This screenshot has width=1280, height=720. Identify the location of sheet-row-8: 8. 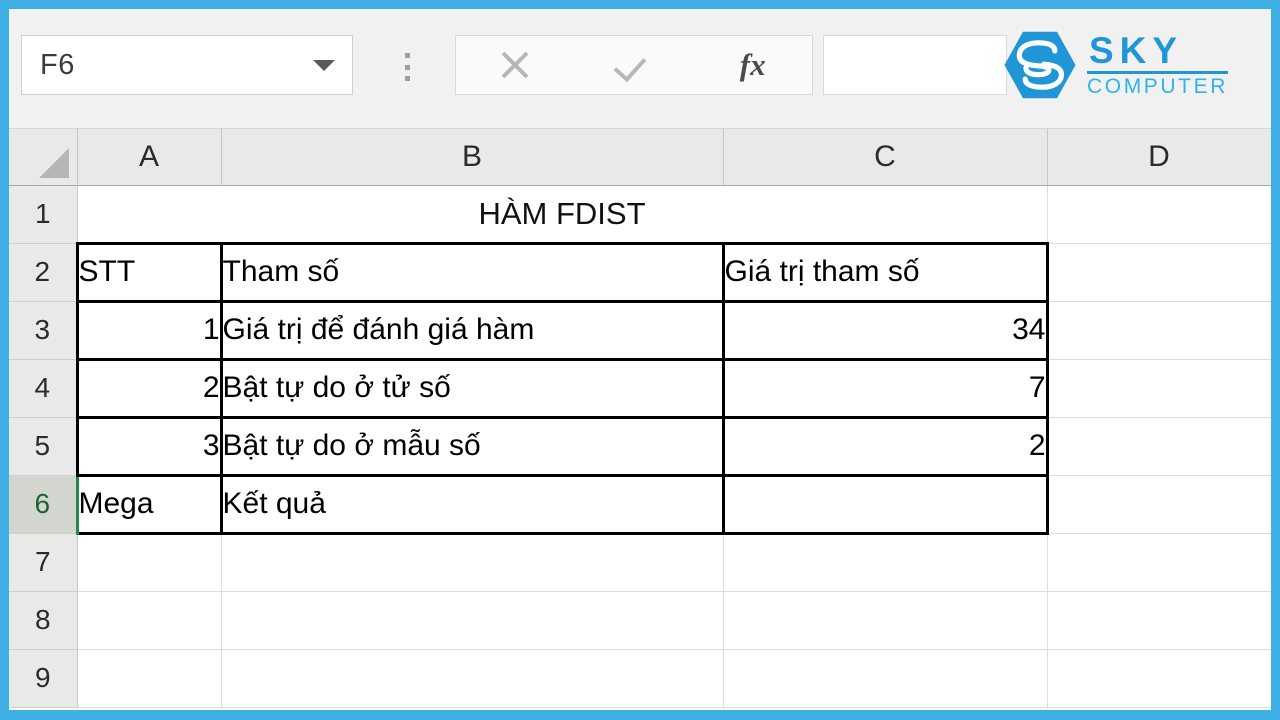
(640, 620).